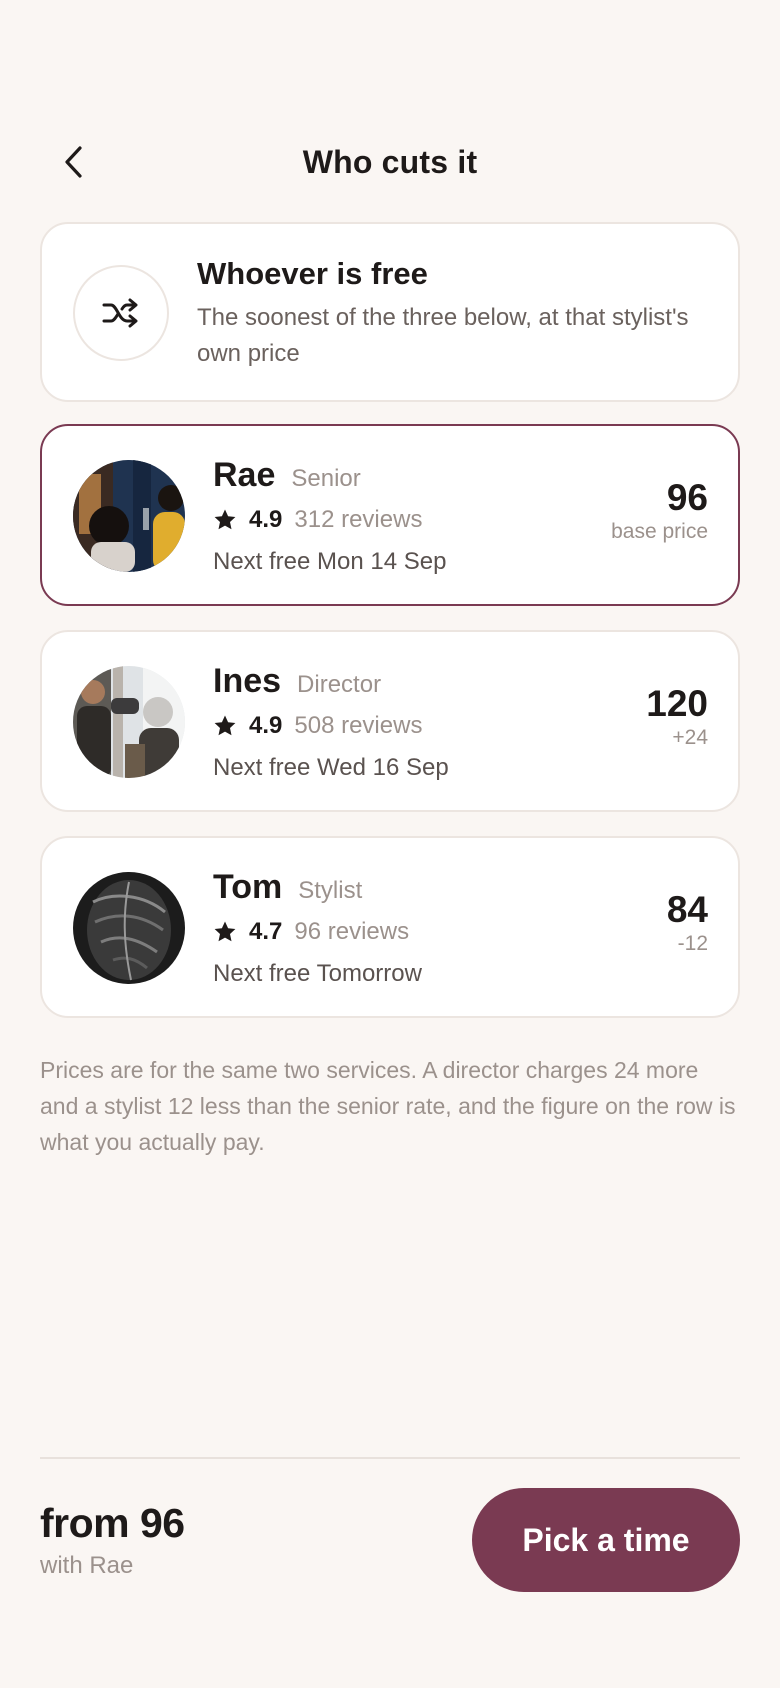 This screenshot has width=780, height=1688. I want to click on next-available: Next free Mon 14 Sep, so click(330, 561).